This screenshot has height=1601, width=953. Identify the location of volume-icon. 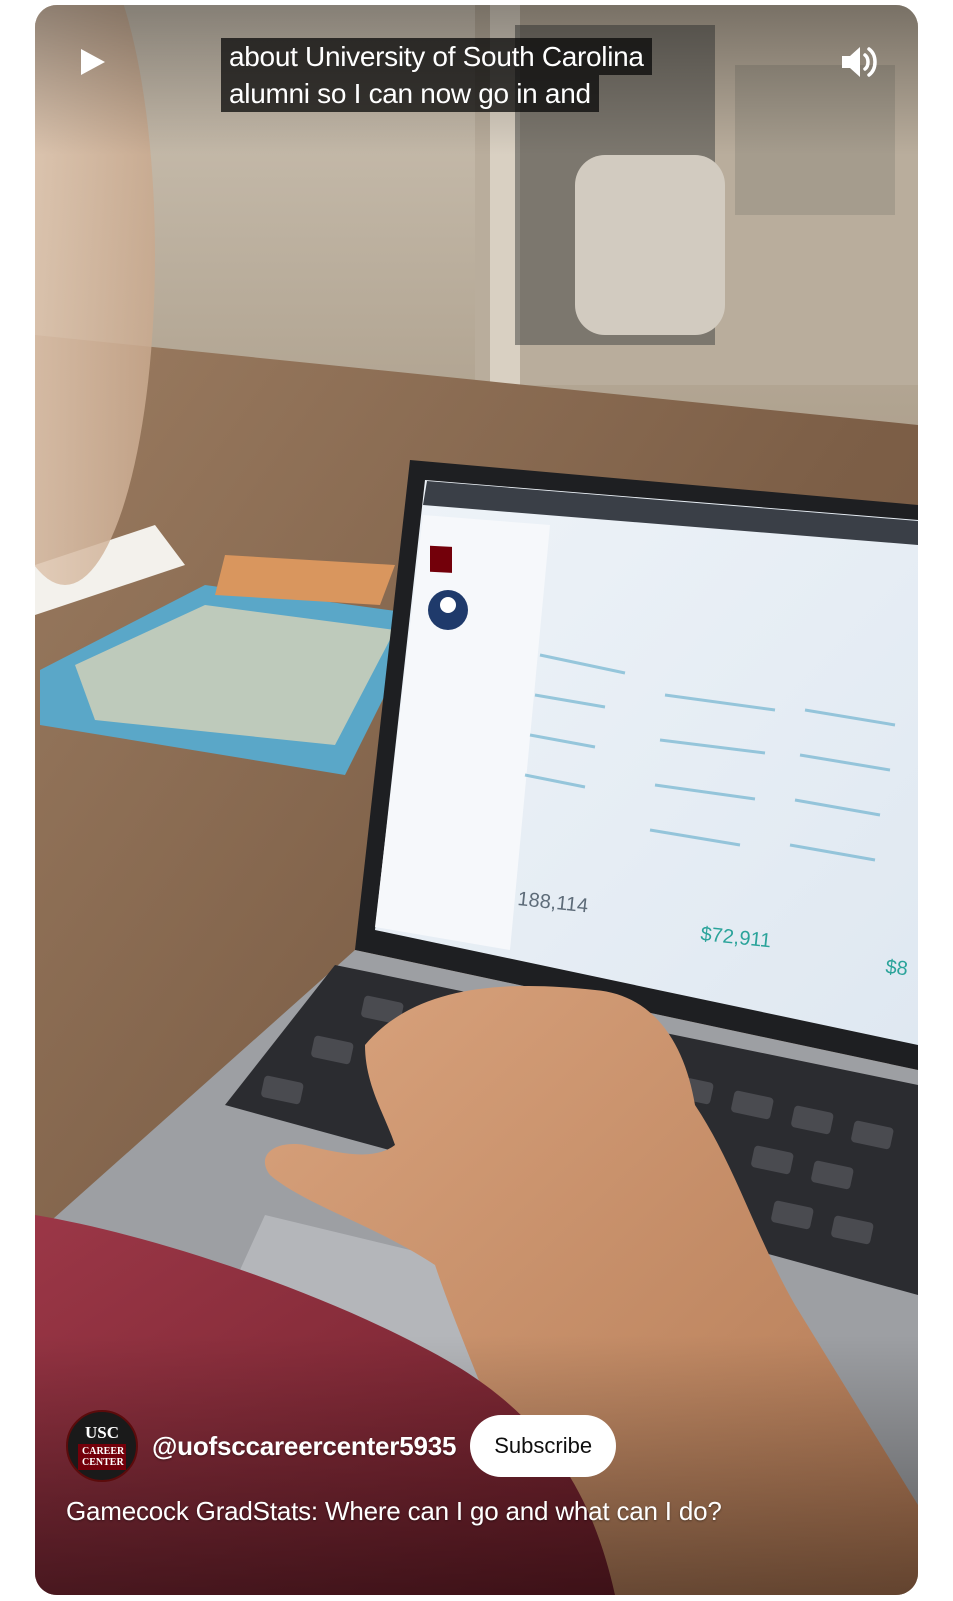
(859, 62).